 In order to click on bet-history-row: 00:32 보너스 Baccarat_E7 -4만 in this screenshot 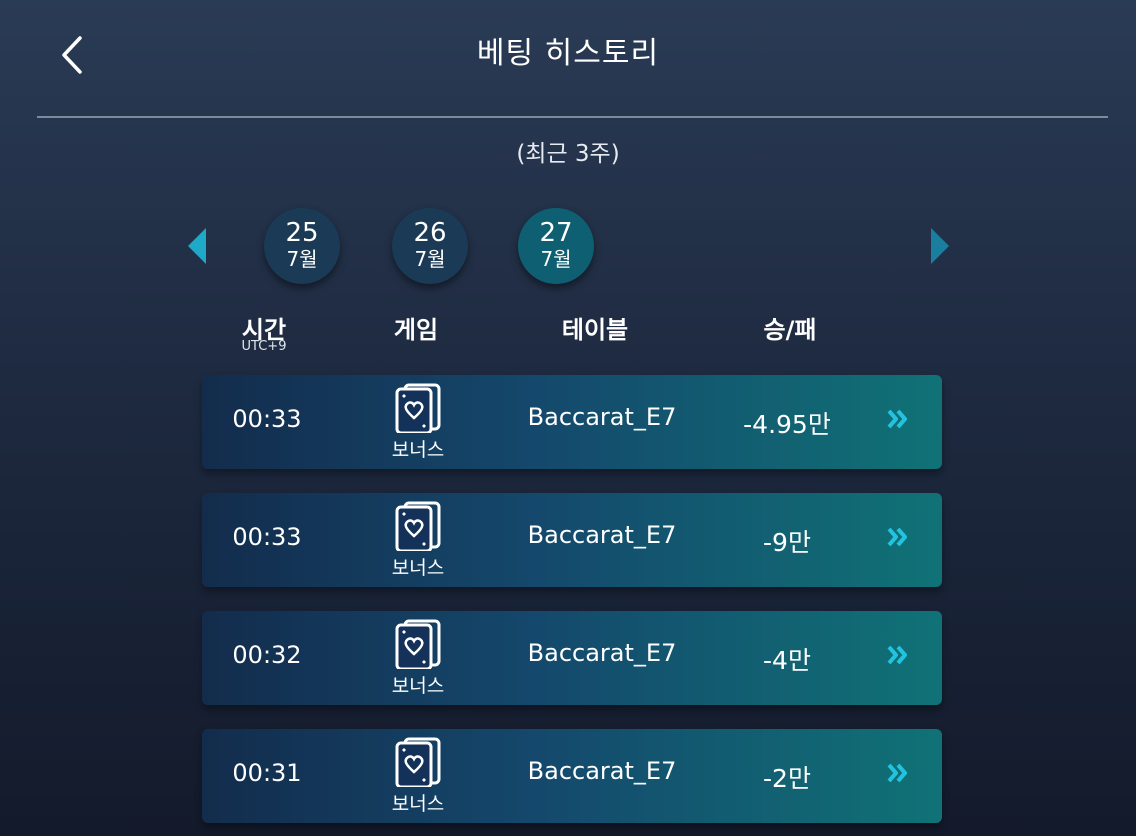, I will do `click(572, 658)`.